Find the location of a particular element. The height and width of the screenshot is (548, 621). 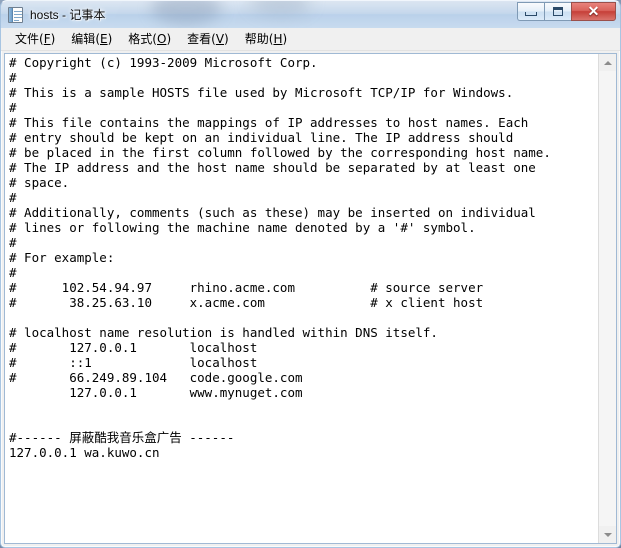

menu-item-format-label: 格式 is located at coordinates (140, 39).